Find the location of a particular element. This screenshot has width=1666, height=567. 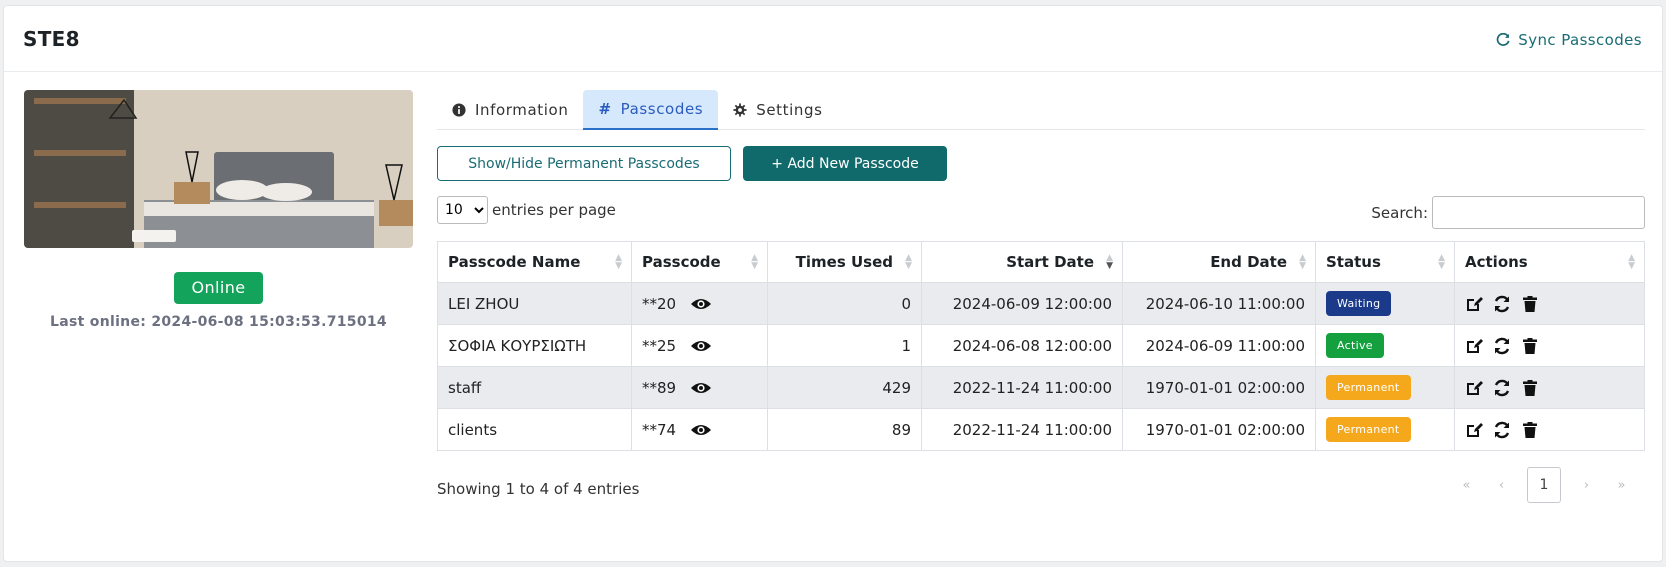

column-header-times-used: Times Used ▲ ▼ is located at coordinates (844, 262).